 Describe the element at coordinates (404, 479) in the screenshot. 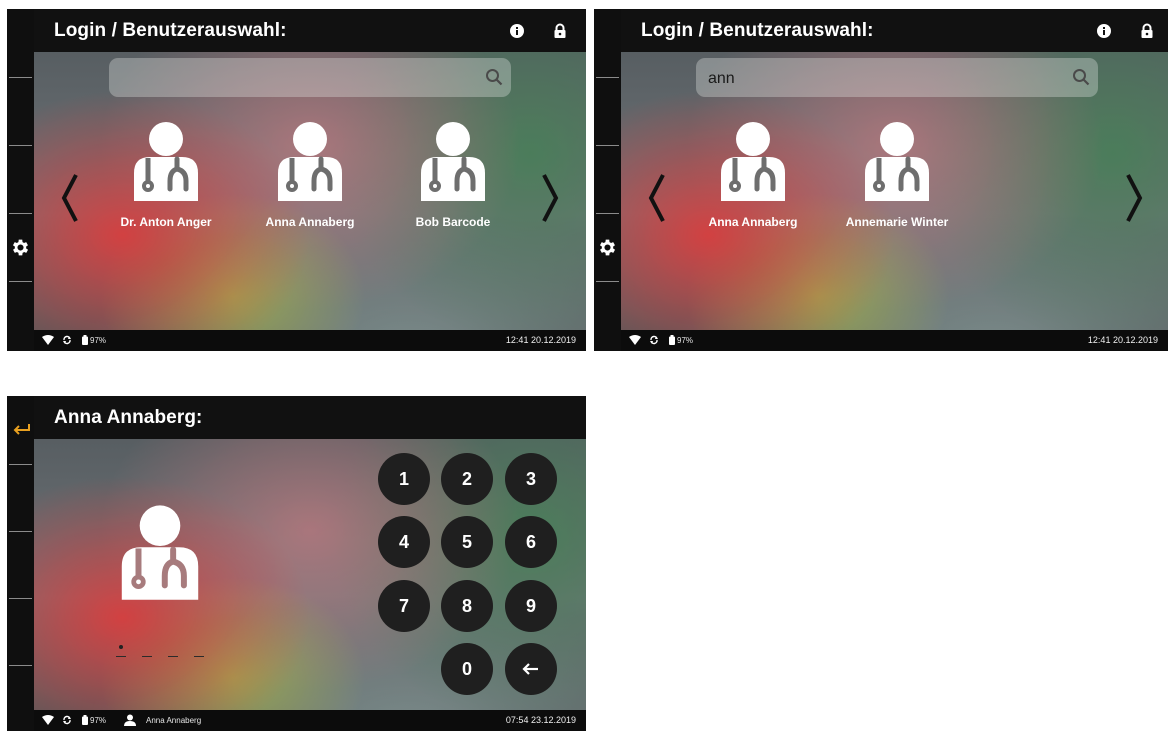

I see `keypad-key-1: 1` at that location.